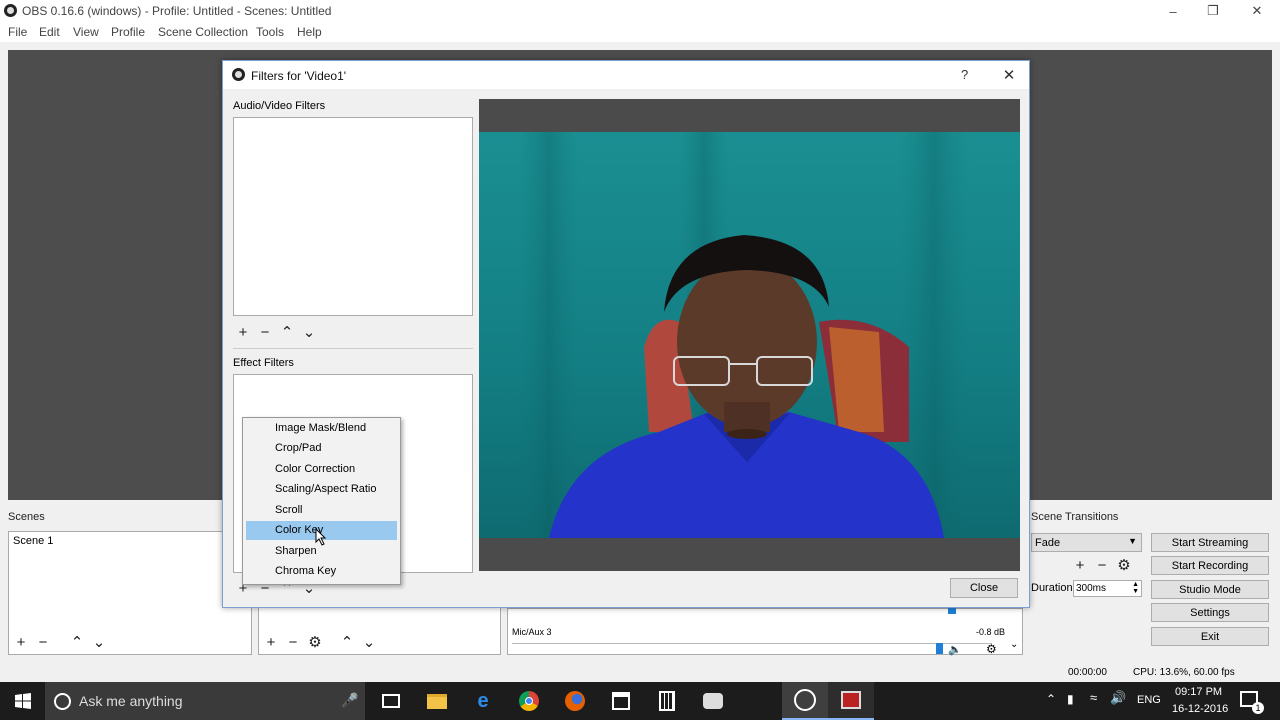 The height and width of the screenshot is (720, 1280). I want to click on dialog-close-button: ✕, so click(1009, 75).